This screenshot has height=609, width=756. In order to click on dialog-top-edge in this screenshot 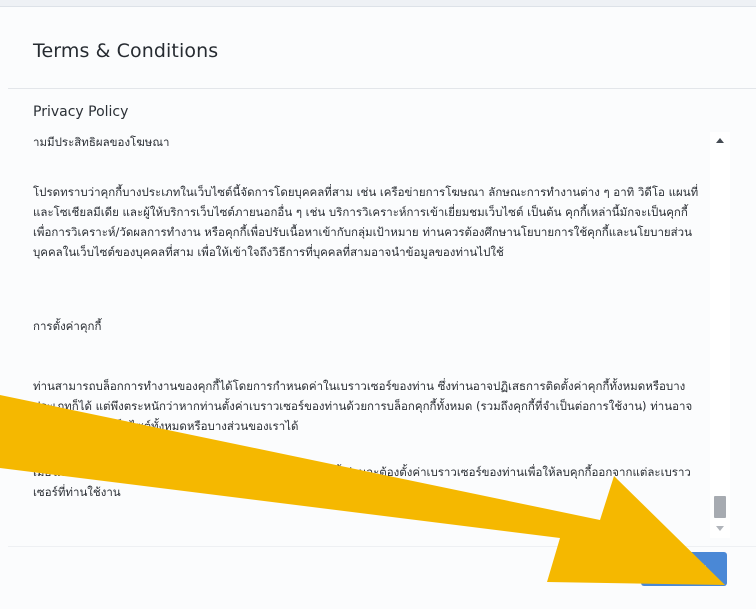, I will do `click(378, 3)`.